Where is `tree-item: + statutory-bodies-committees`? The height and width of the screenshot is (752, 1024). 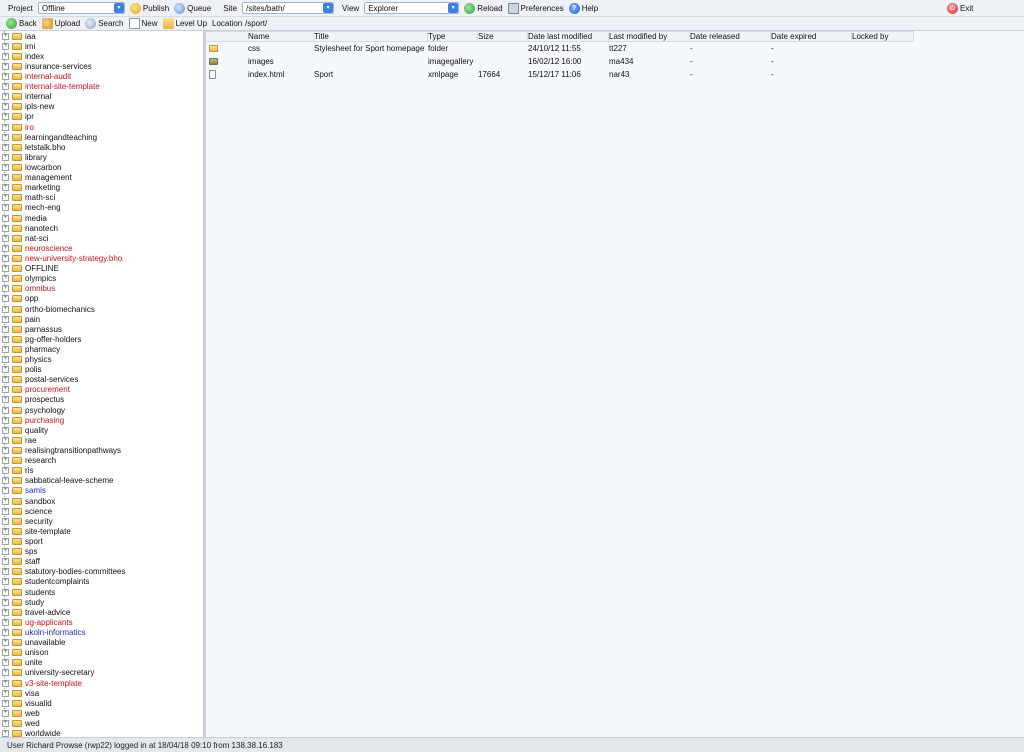
tree-item: + statutory-bodies-committees is located at coordinates (101, 572).